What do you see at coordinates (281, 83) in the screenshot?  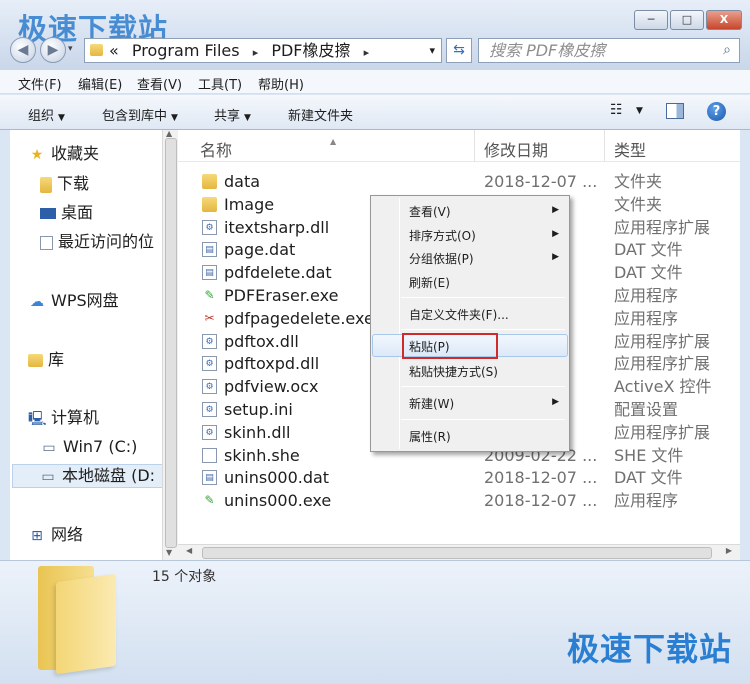 I see `menu-help: 帮助(H)` at bounding box center [281, 83].